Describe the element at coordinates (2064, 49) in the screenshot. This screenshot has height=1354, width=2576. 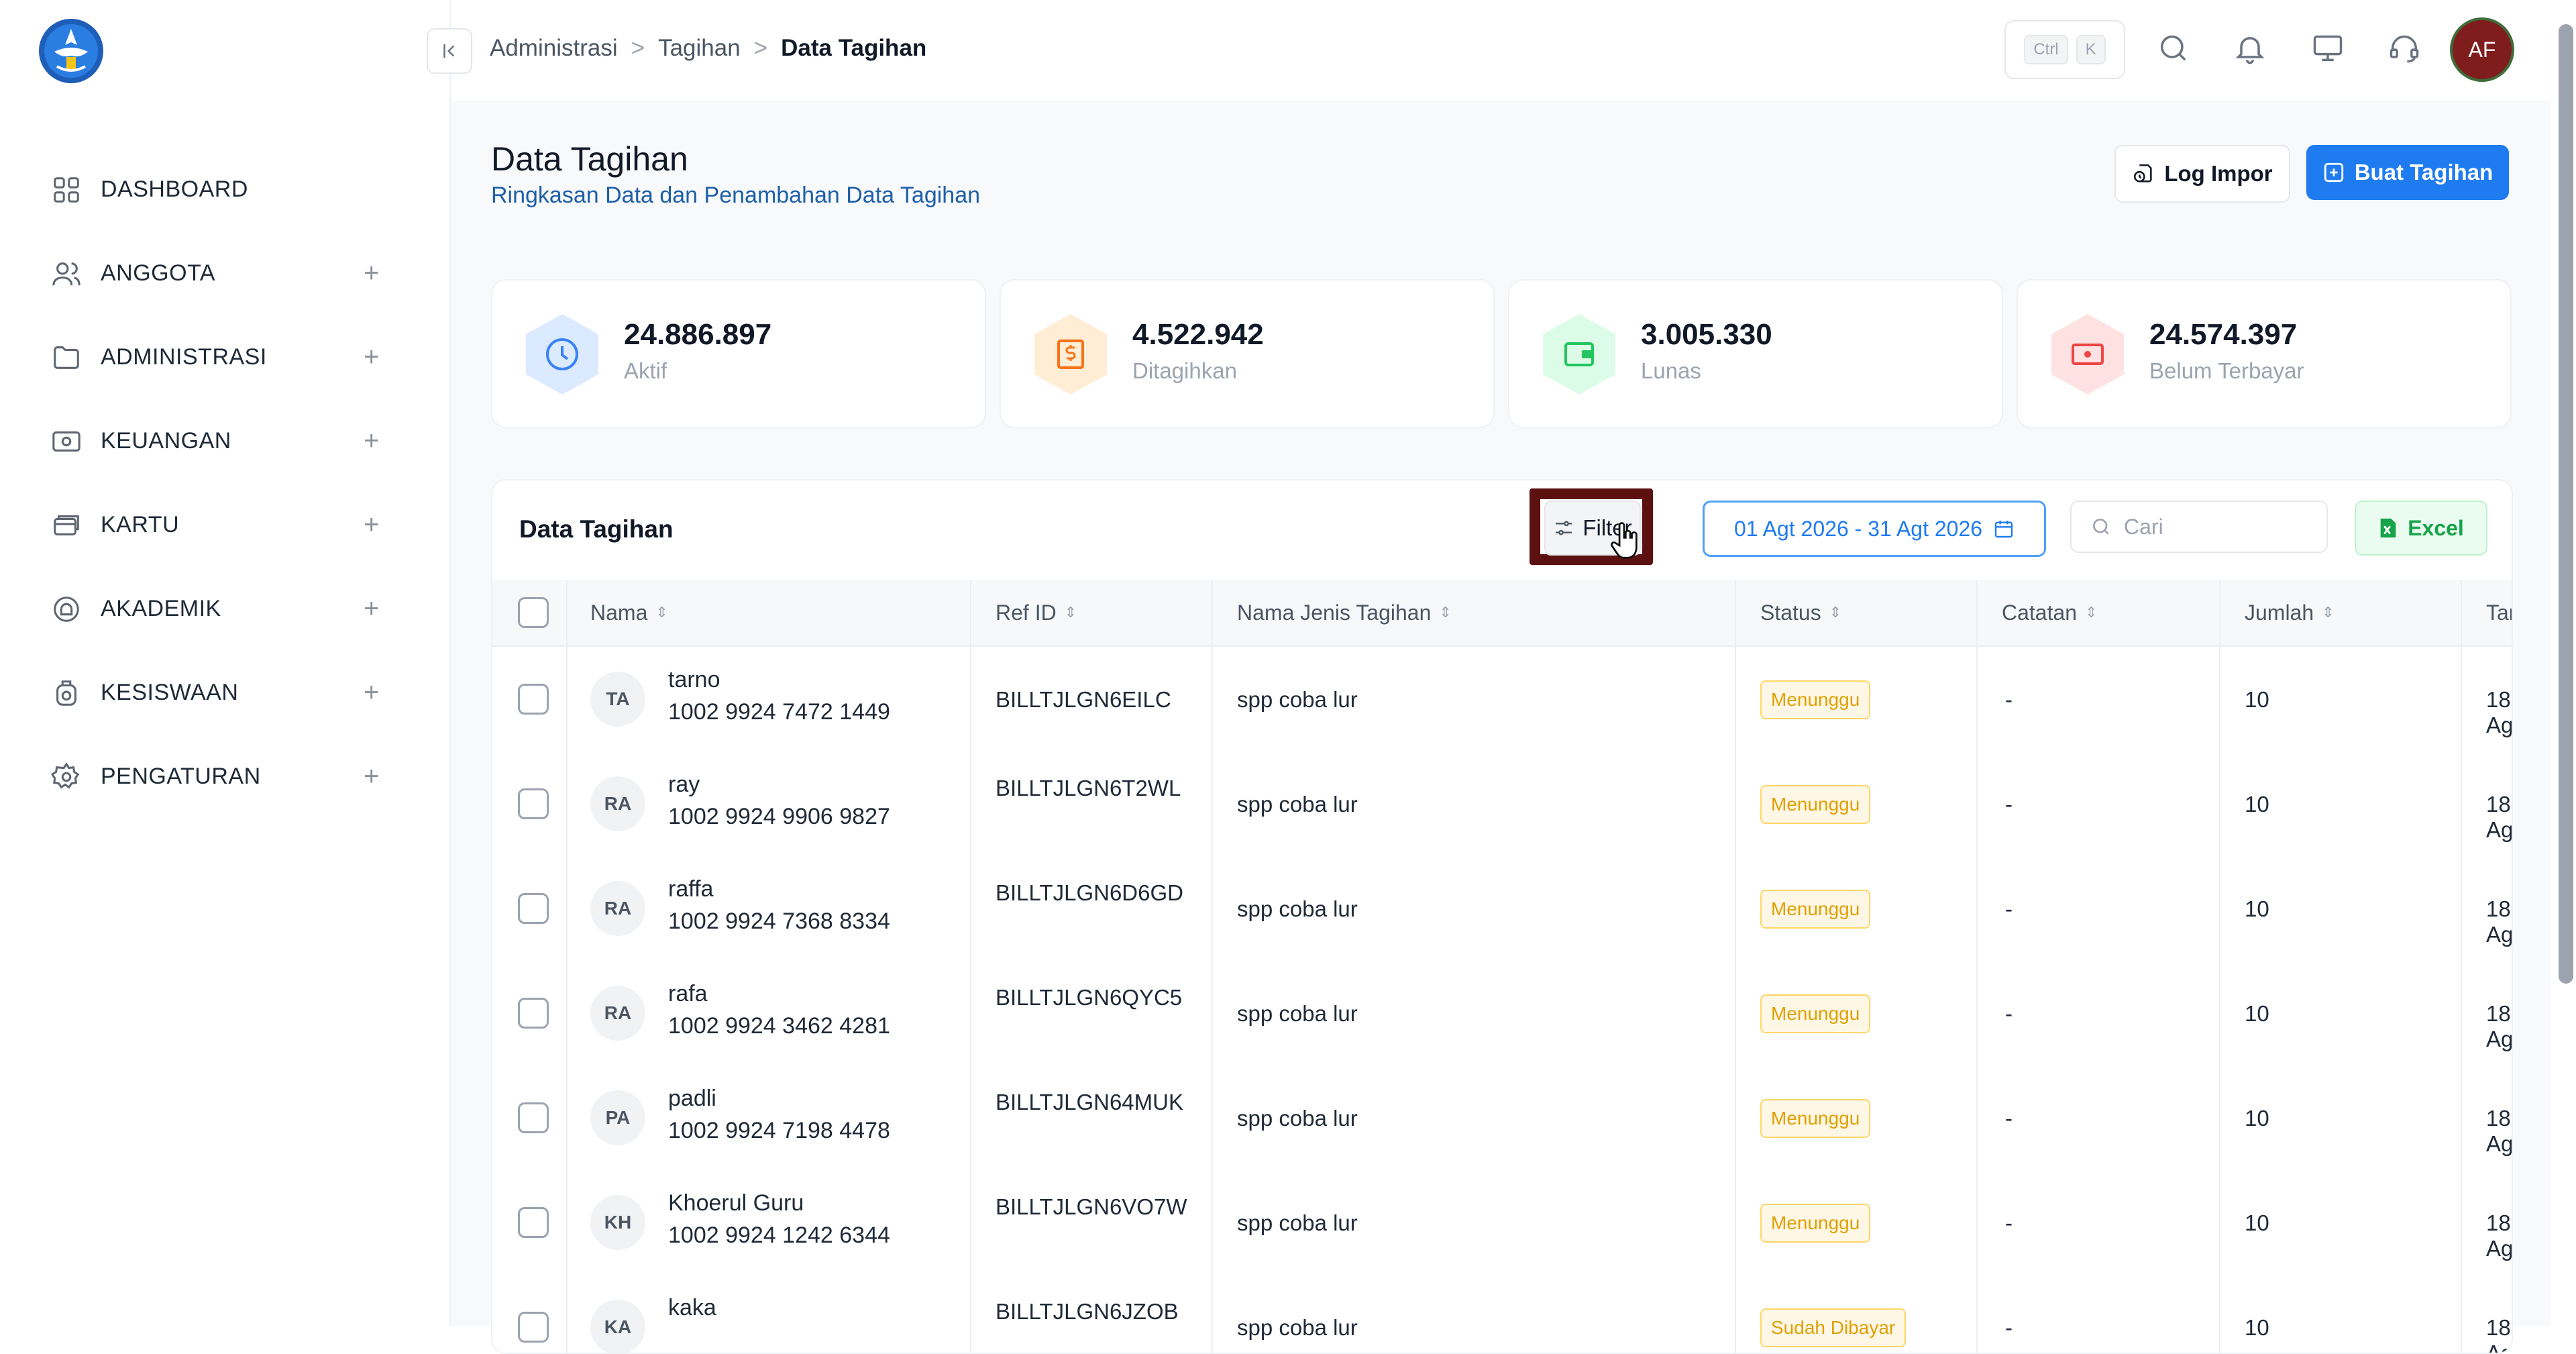
I see `command-palette-shortcut: Ctrl K` at that location.